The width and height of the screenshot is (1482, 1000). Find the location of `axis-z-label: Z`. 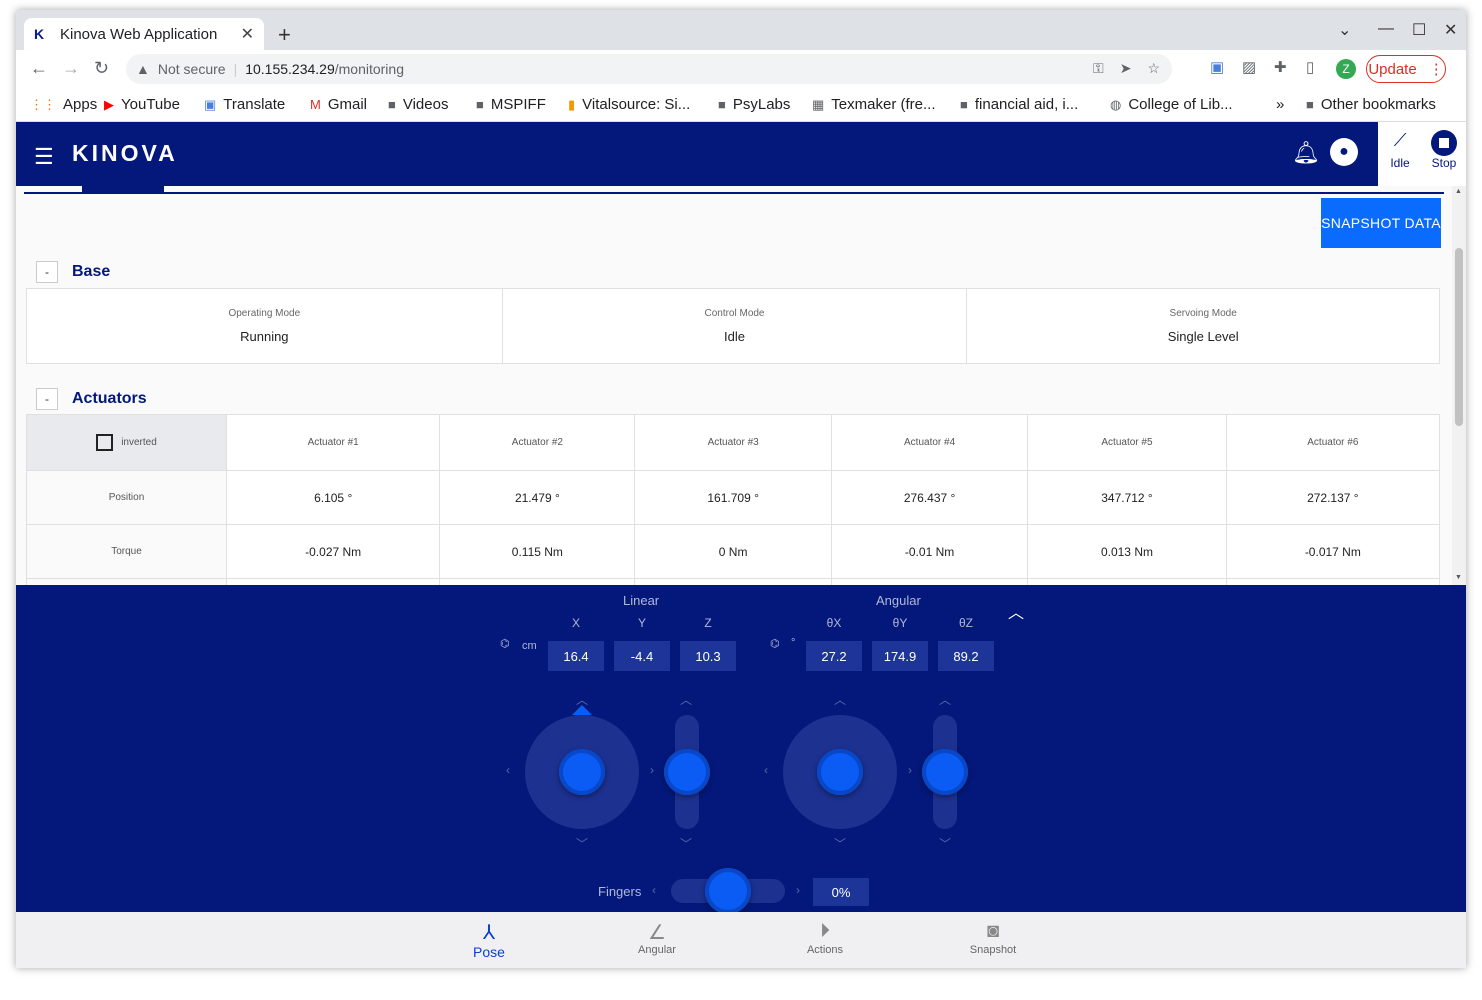

axis-z-label: Z is located at coordinates (708, 623).